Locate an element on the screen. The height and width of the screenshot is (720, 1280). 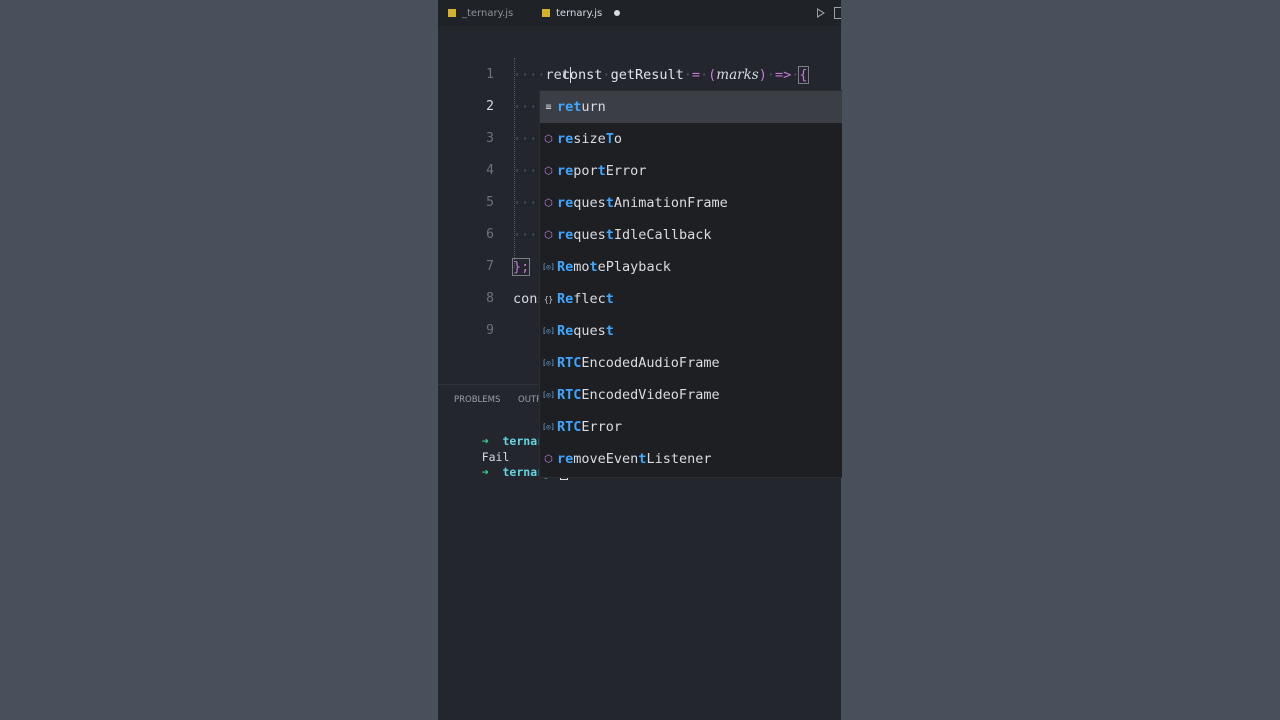
suggestion-item: ⬡ resizeTo is located at coordinates (691, 139).